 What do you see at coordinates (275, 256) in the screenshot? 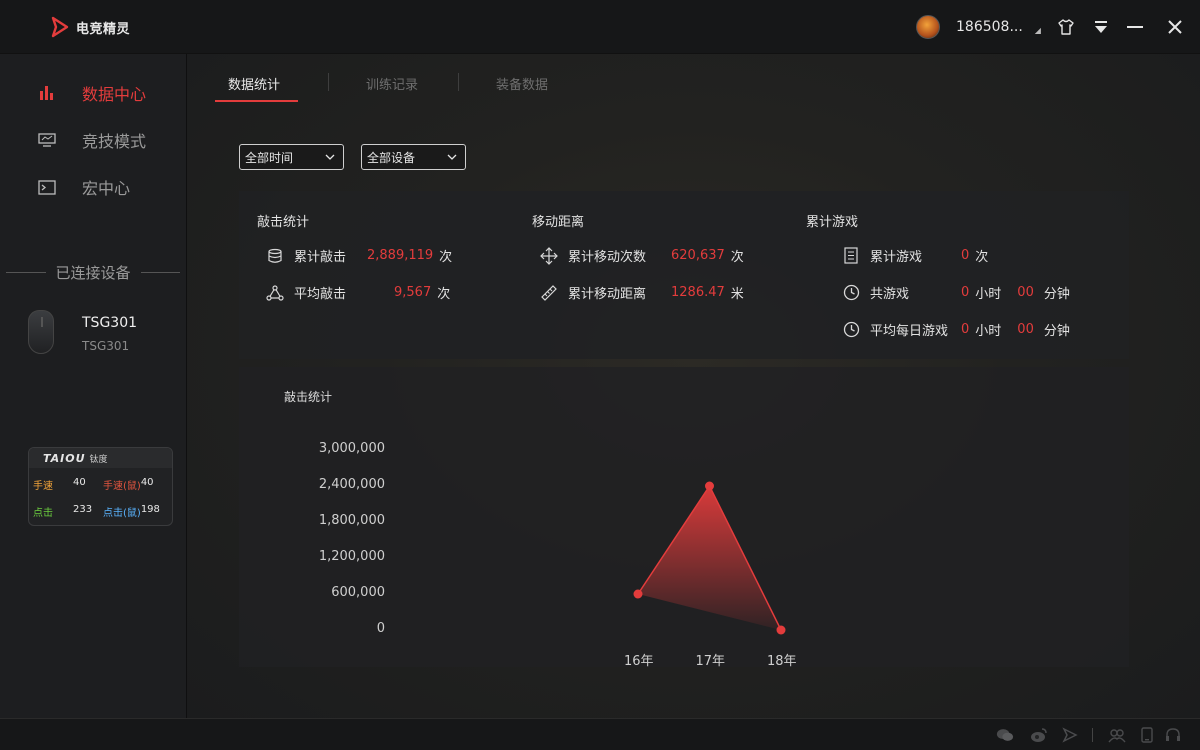
I see `database-icon` at bounding box center [275, 256].